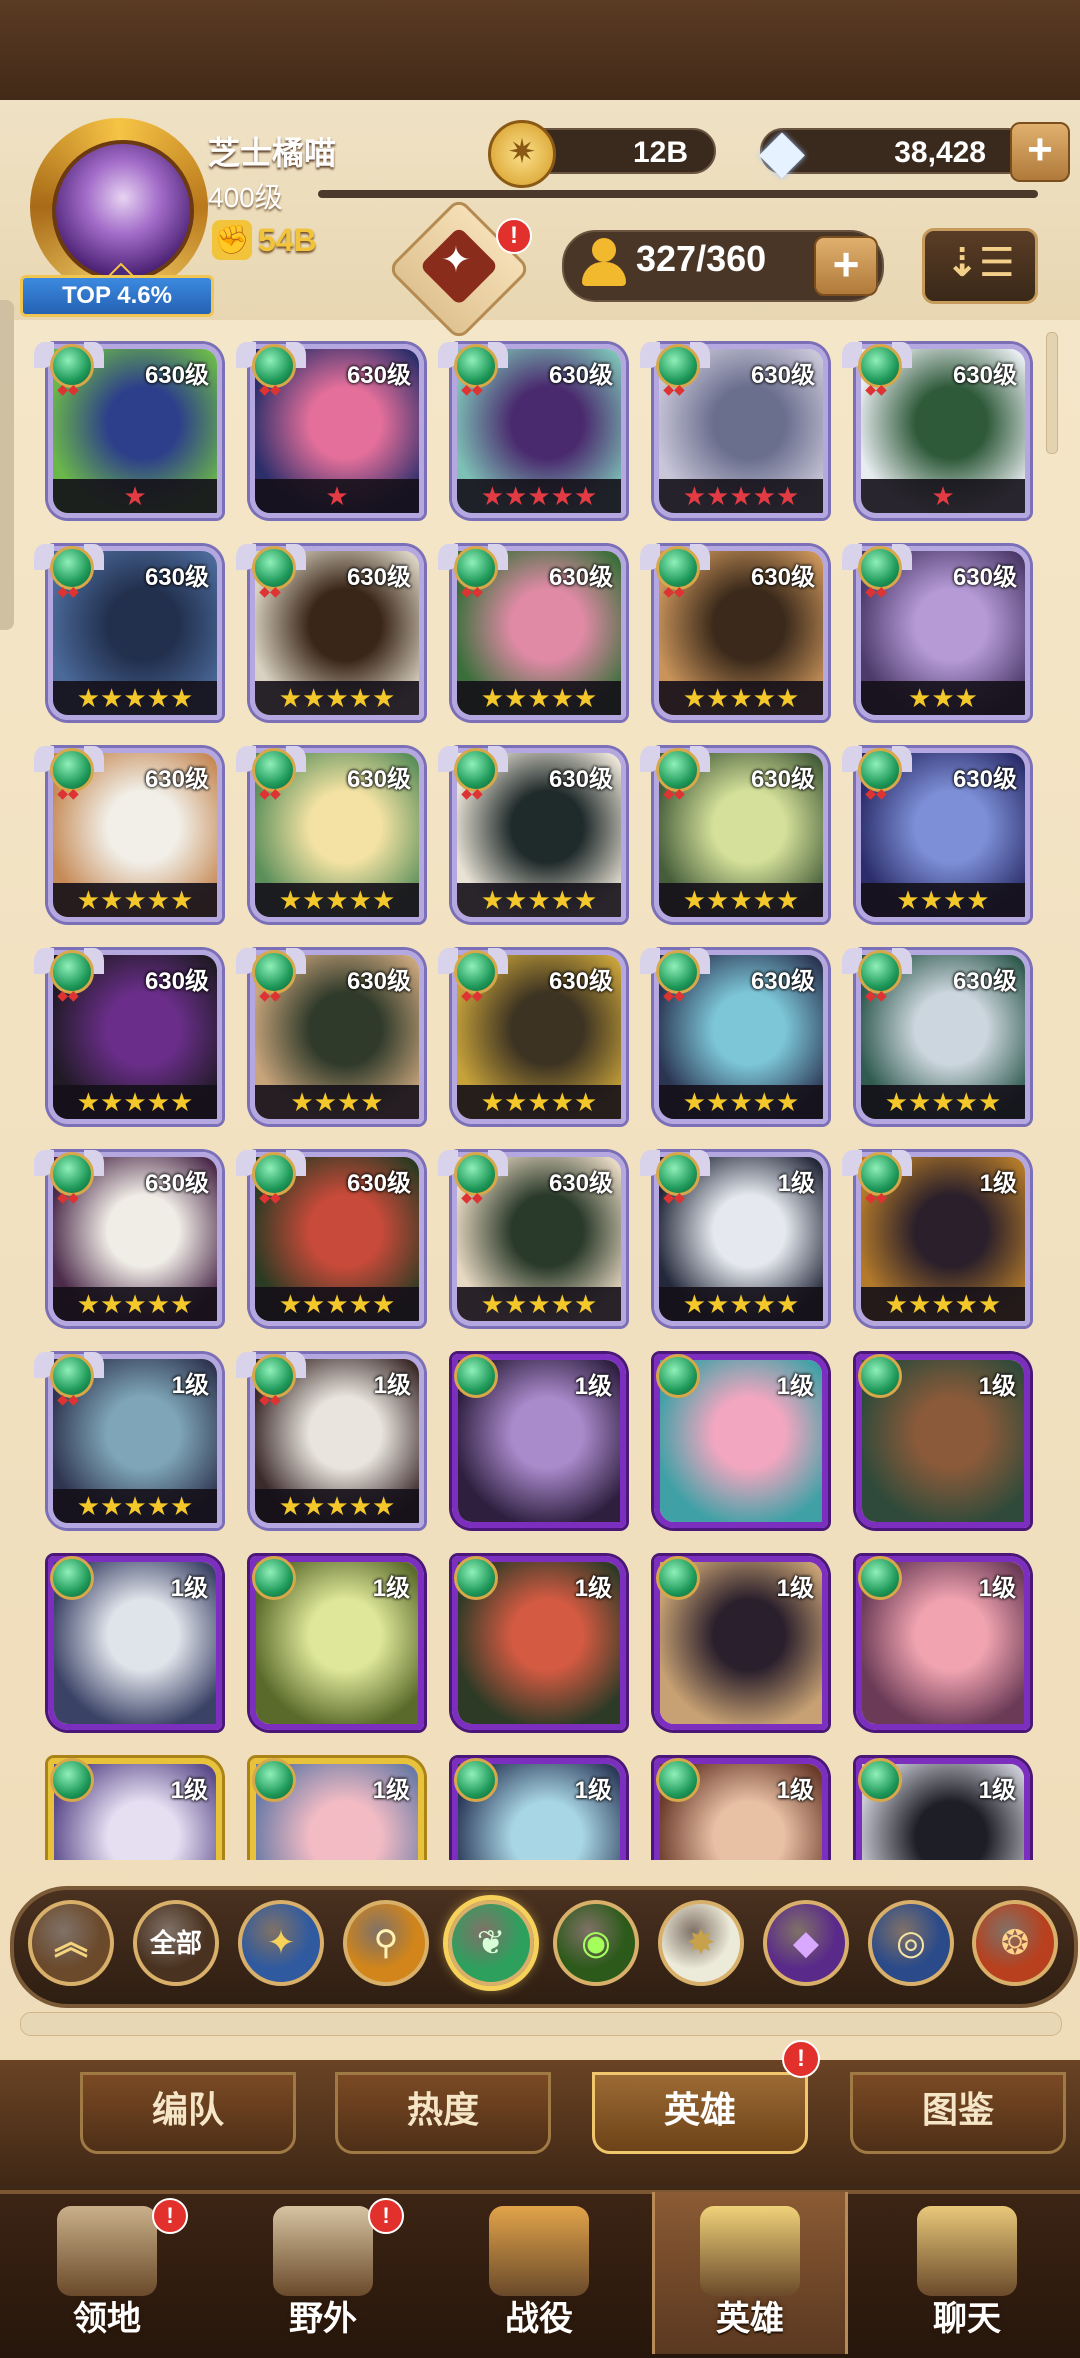  What do you see at coordinates (539, 2319) in the screenshot?
I see `nav-label: 战役` at bounding box center [539, 2319].